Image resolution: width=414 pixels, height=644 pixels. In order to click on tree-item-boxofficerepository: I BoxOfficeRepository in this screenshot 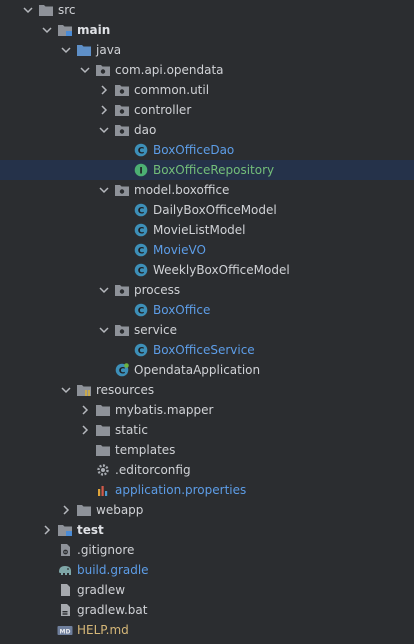, I will do `click(207, 170)`.